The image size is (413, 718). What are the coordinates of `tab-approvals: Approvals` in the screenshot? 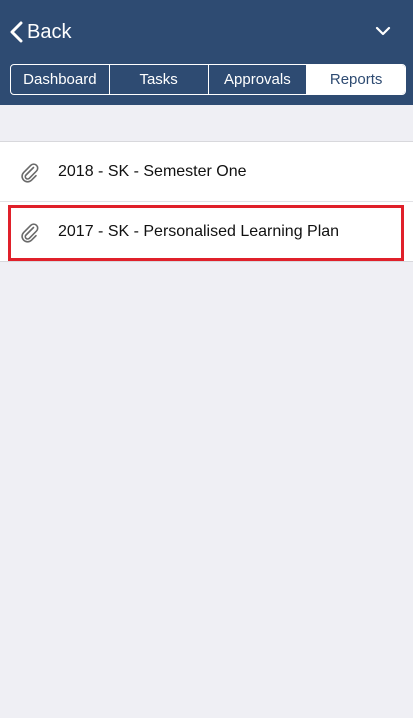 It's located at (257, 79).